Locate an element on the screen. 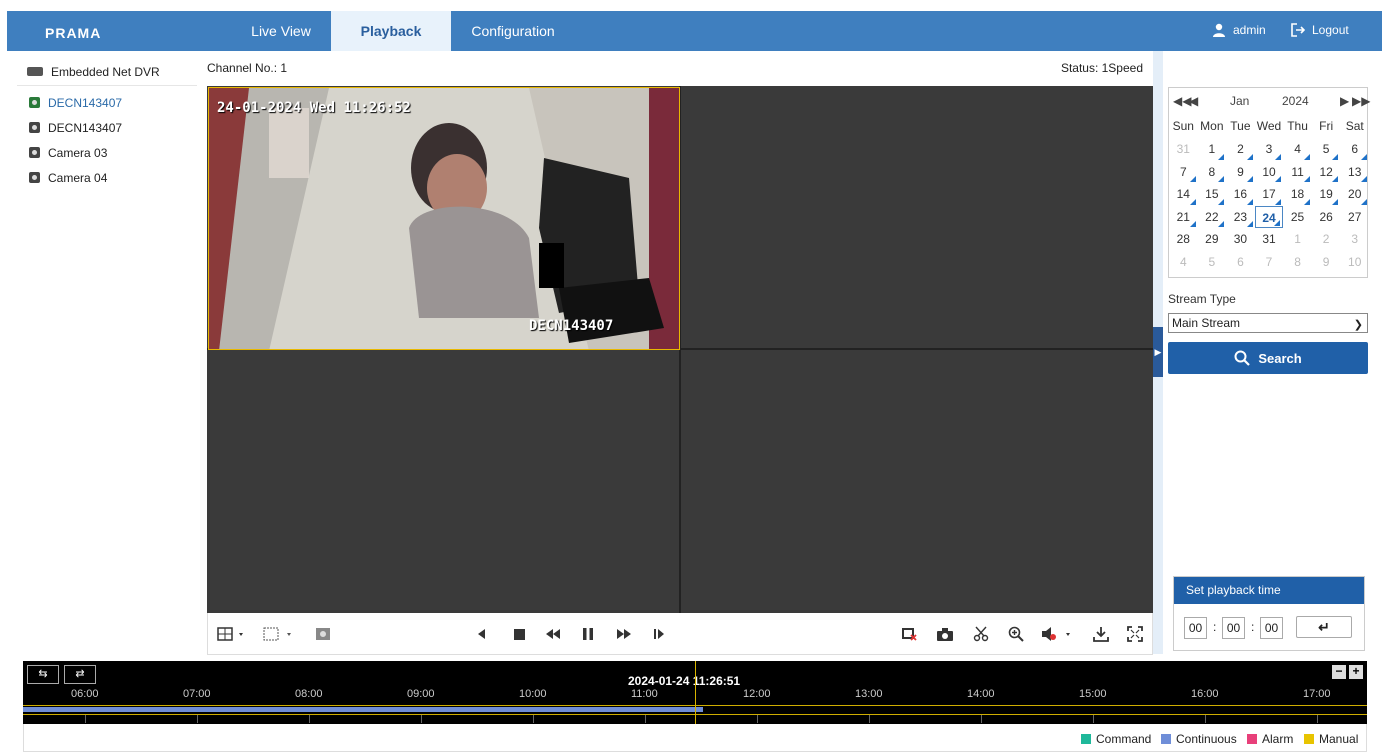 This screenshot has height=753, width=1382. calendar-day: 13 is located at coordinates (1354, 172).